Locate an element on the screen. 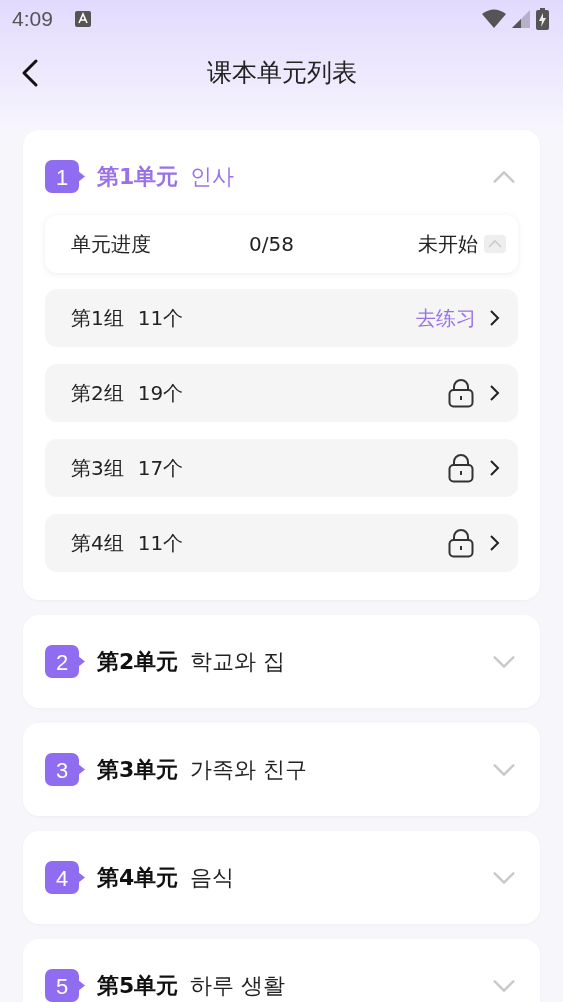 The image size is (563, 1002). status-time: 4:09 is located at coordinates (32, 19).